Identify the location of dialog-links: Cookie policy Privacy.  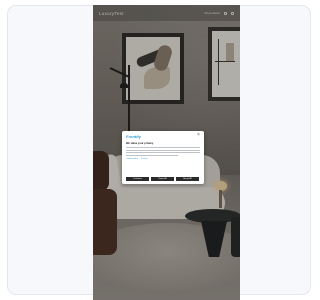
(163, 159).